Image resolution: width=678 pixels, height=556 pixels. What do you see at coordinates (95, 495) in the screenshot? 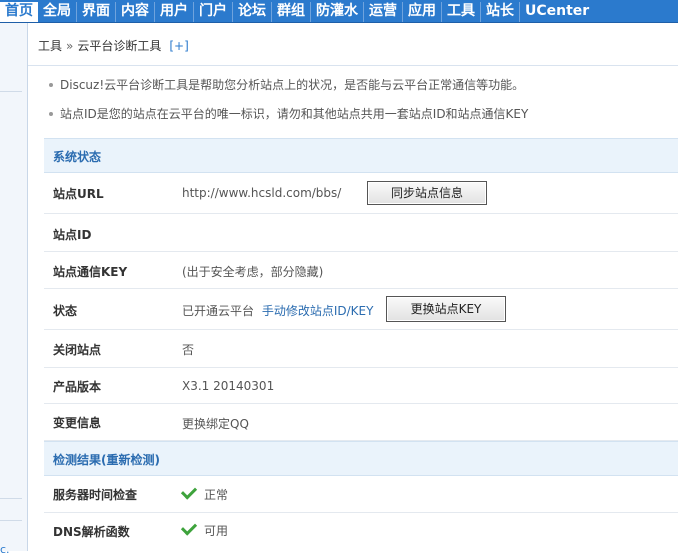
I see `row-label: 服务器时间检查` at bounding box center [95, 495].